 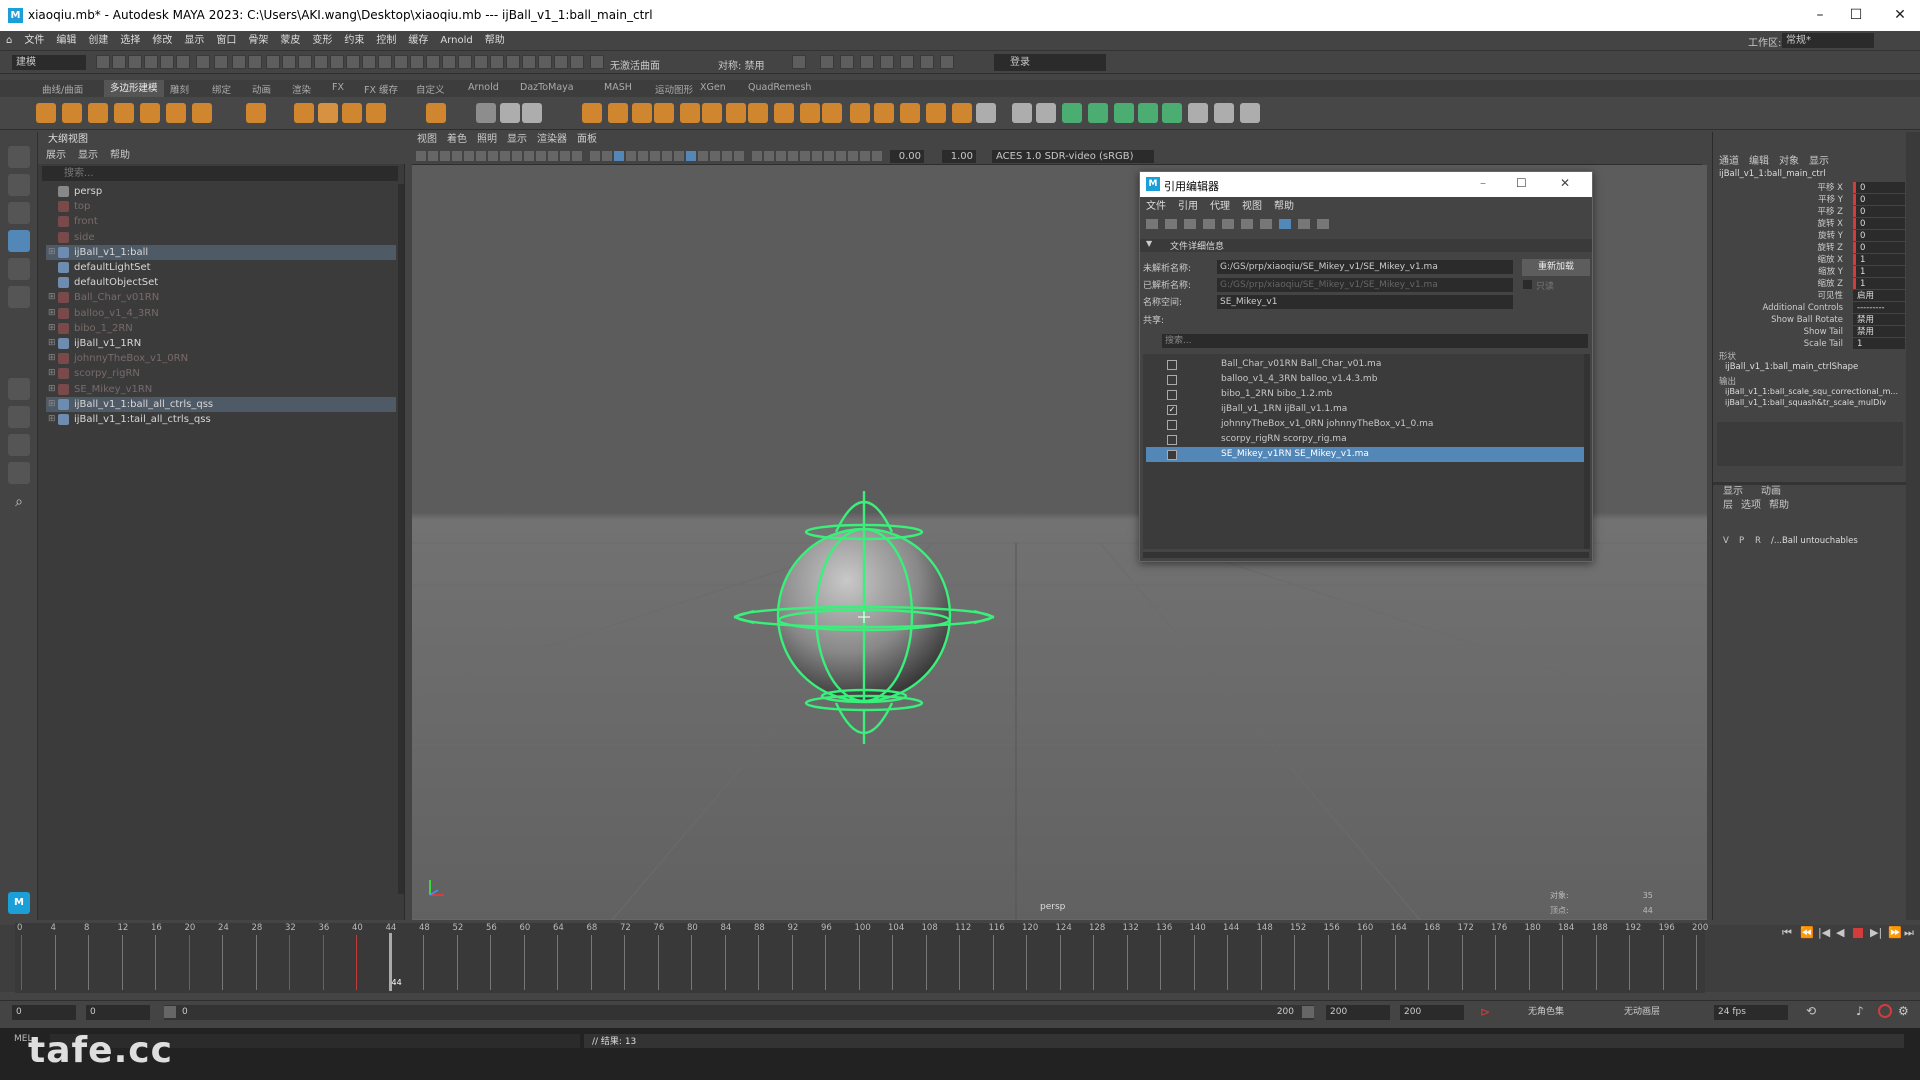 What do you see at coordinates (1879, 307) in the screenshot?
I see `channel-value: ---------` at bounding box center [1879, 307].